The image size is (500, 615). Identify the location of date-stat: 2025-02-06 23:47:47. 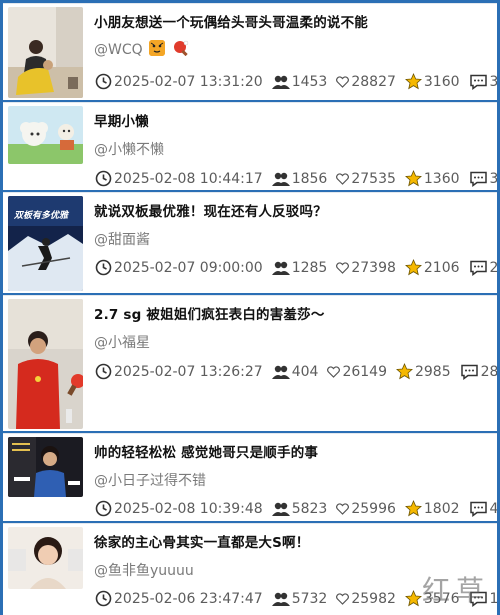
(179, 598).